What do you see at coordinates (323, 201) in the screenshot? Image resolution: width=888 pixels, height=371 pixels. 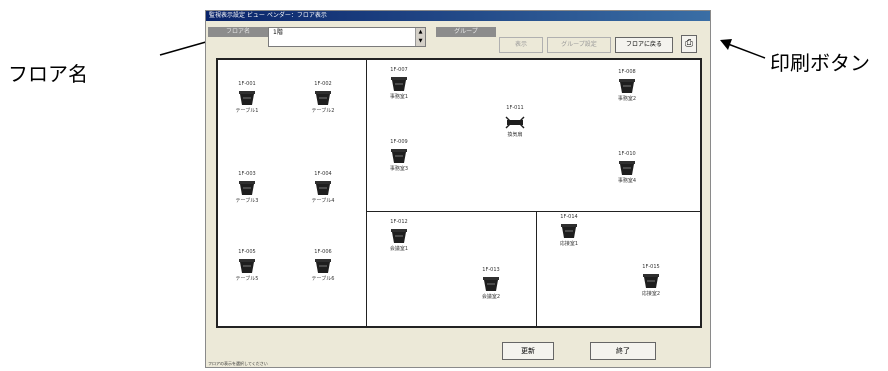 I see `unit-label: テーブル4` at bounding box center [323, 201].